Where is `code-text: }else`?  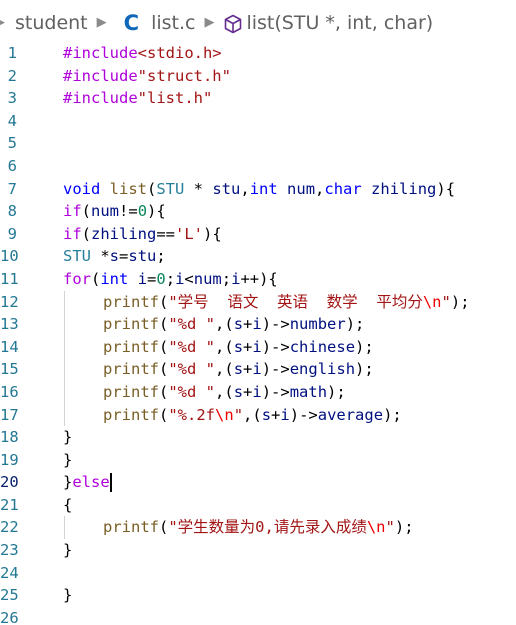 code-text: }else is located at coordinates (86, 482).